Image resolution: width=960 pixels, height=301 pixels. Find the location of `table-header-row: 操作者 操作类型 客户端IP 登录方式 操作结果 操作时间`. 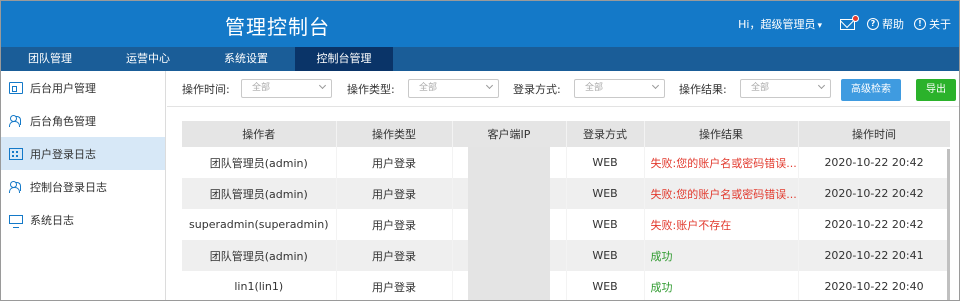

table-header-row: 操作者 操作类型 客户端IP 登录方式 操作结果 操作时间 is located at coordinates (566, 134).